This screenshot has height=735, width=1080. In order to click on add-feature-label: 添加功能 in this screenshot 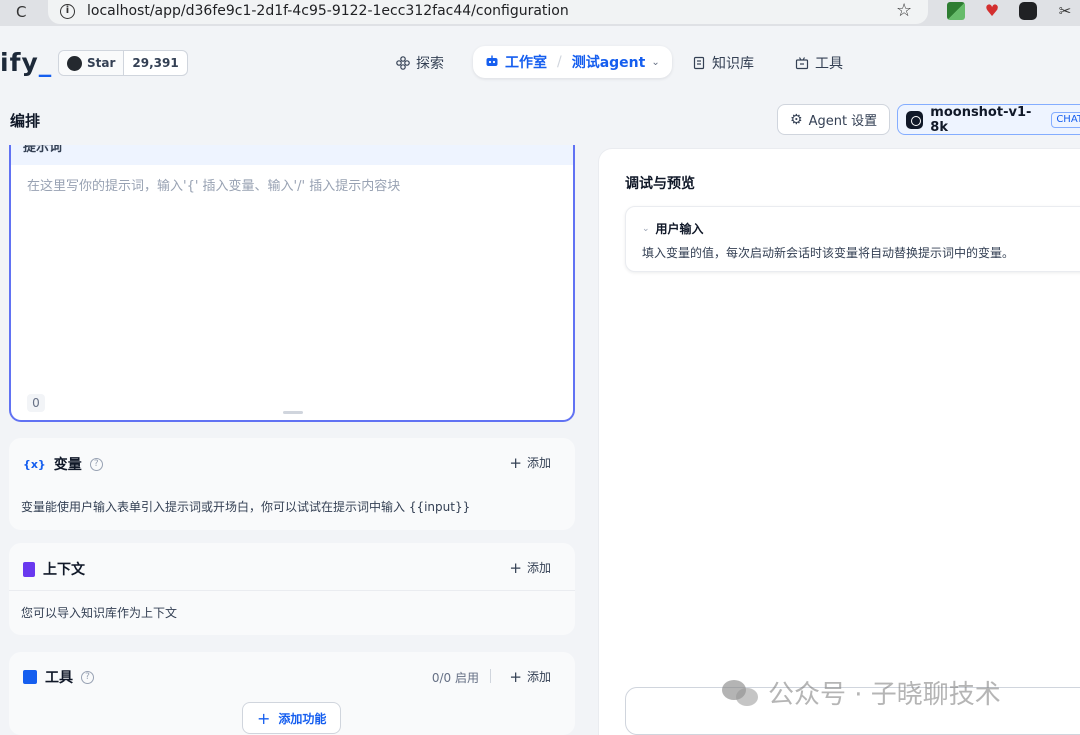, I will do `click(302, 718)`.